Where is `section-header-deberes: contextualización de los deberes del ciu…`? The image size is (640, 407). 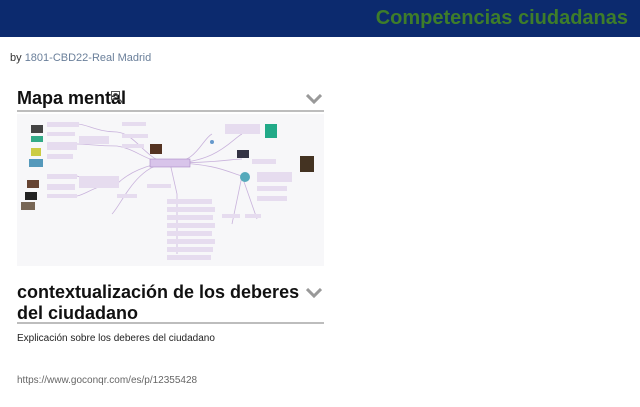
section-header-deberes: contextualización de los deberes del ciu… is located at coordinates (170, 303).